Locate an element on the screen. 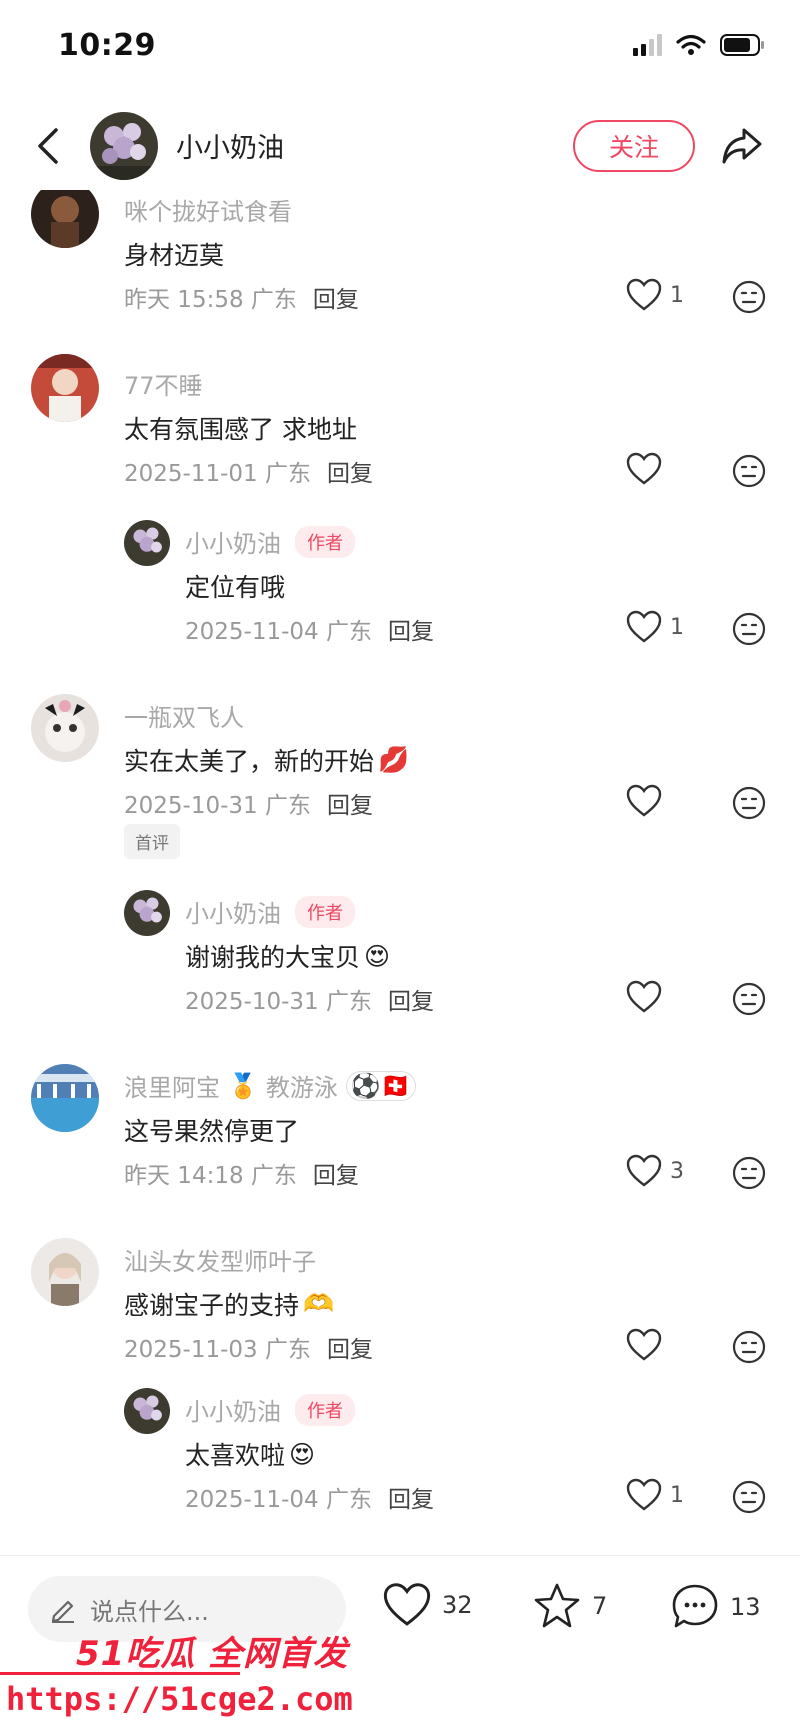  comment-meta: 2025-11-03 广东 回复 is located at coordinates (248, 1347).